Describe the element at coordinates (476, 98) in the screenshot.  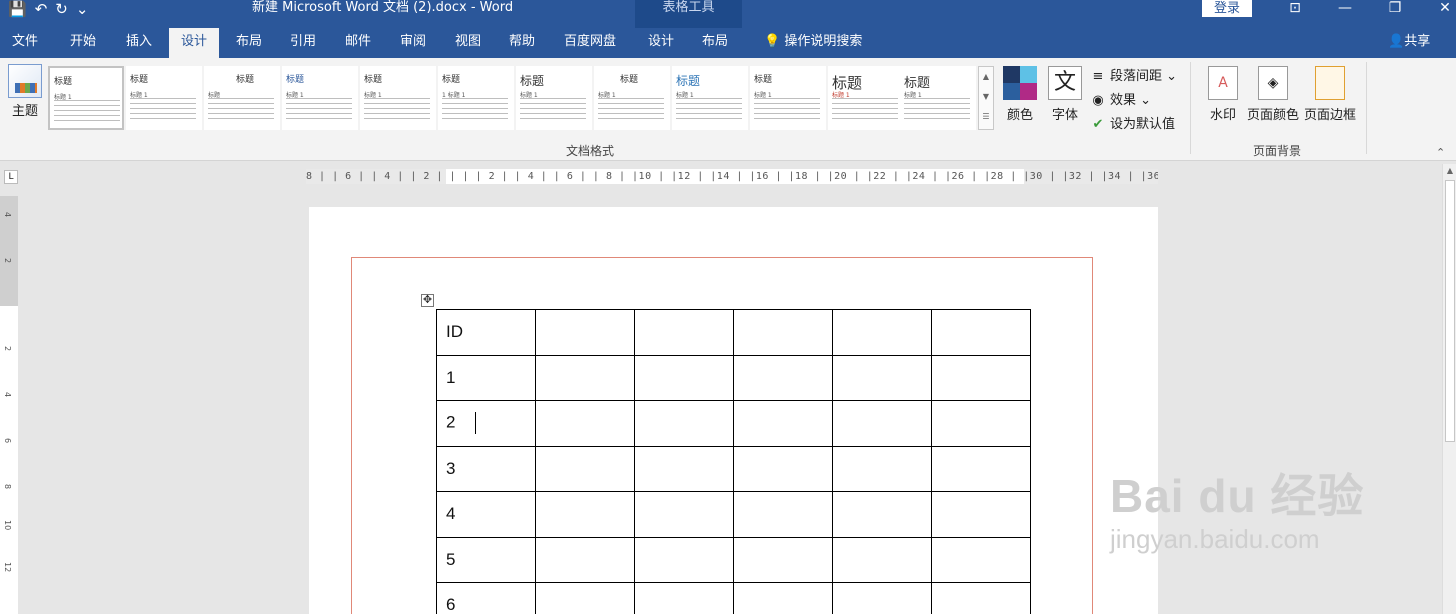
I see `style-set-item: 标题 1 标题 1` at that location.